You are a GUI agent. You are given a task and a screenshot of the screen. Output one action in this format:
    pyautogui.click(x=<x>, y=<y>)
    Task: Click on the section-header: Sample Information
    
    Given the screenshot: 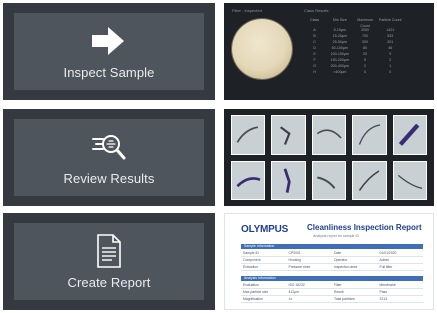 What is the action you would take?
    pyautogui.click(x=332, y=246)
    